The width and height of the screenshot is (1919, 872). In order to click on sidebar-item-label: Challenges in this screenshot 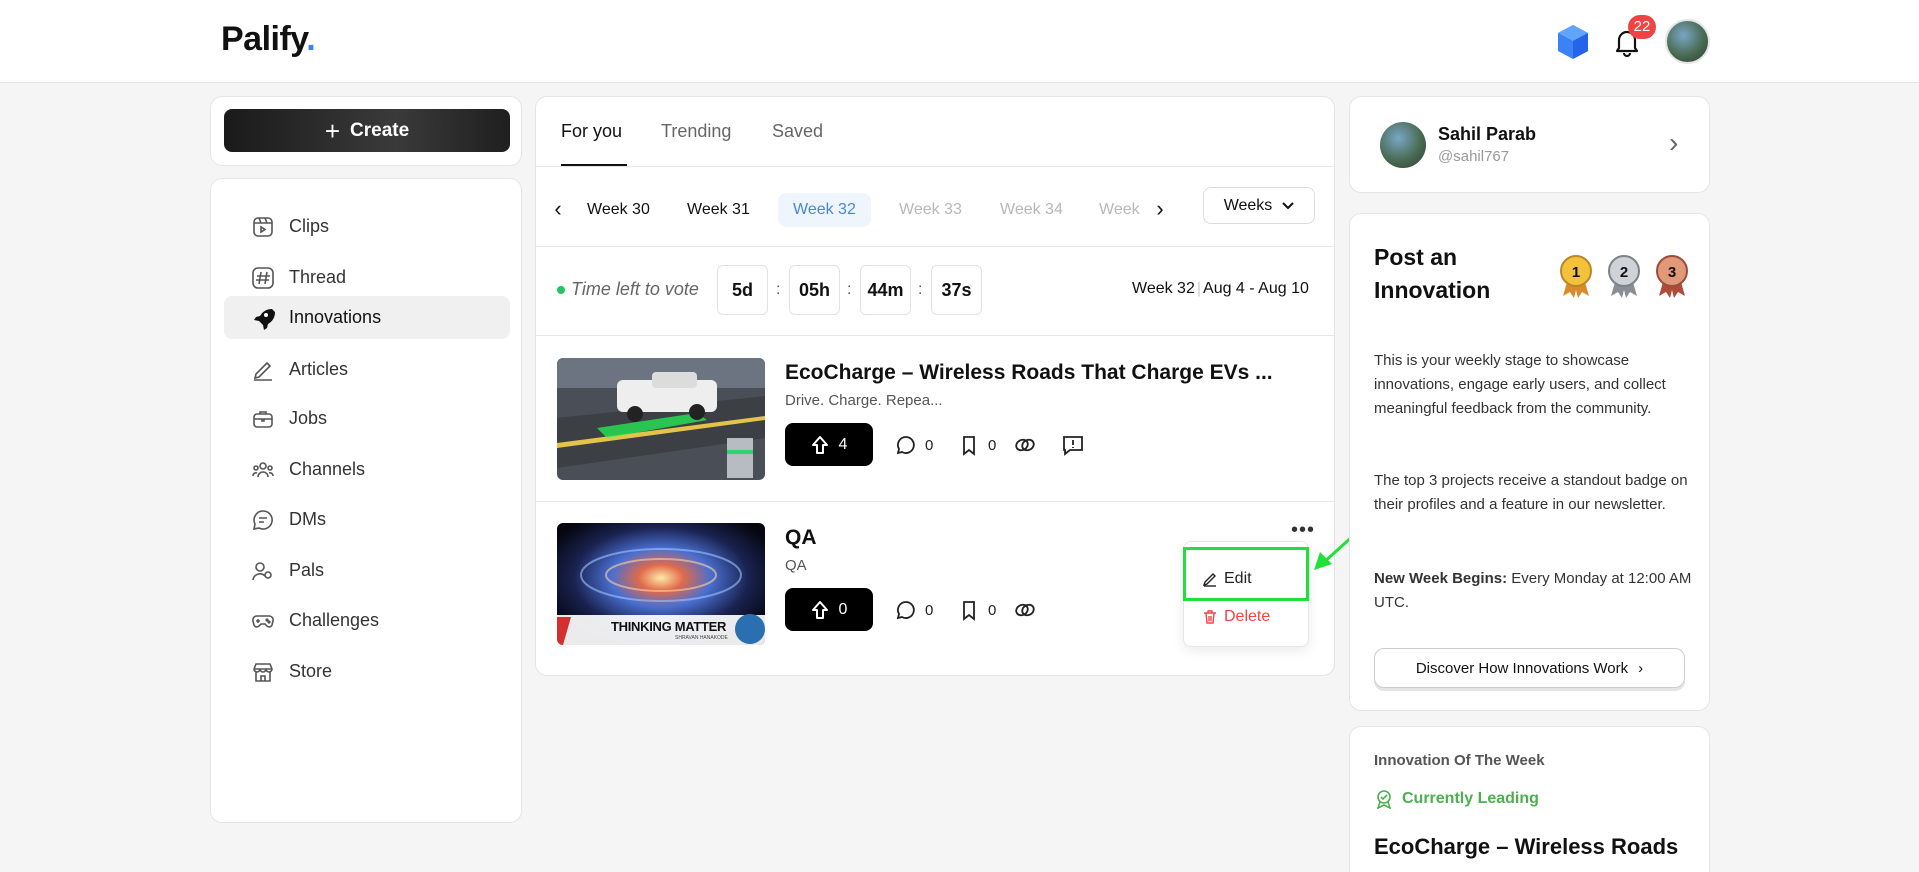, I will do `click(334, 620)`.